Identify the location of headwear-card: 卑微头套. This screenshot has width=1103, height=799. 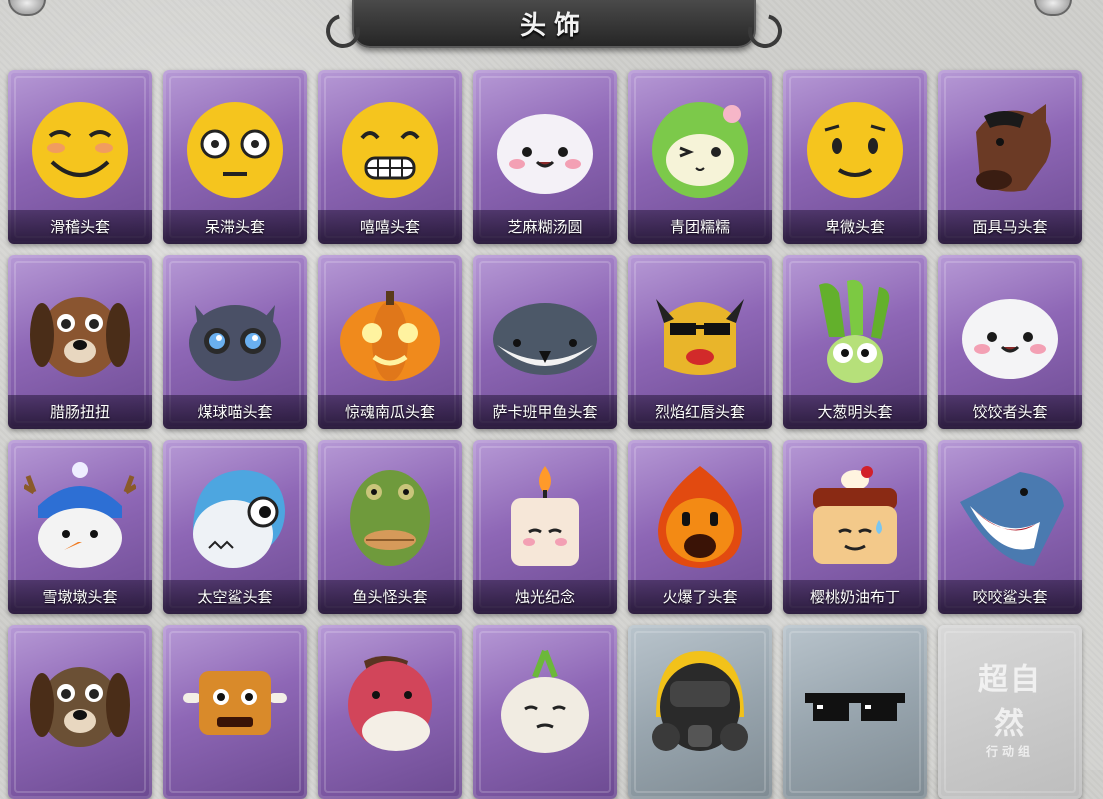
(855, 157).